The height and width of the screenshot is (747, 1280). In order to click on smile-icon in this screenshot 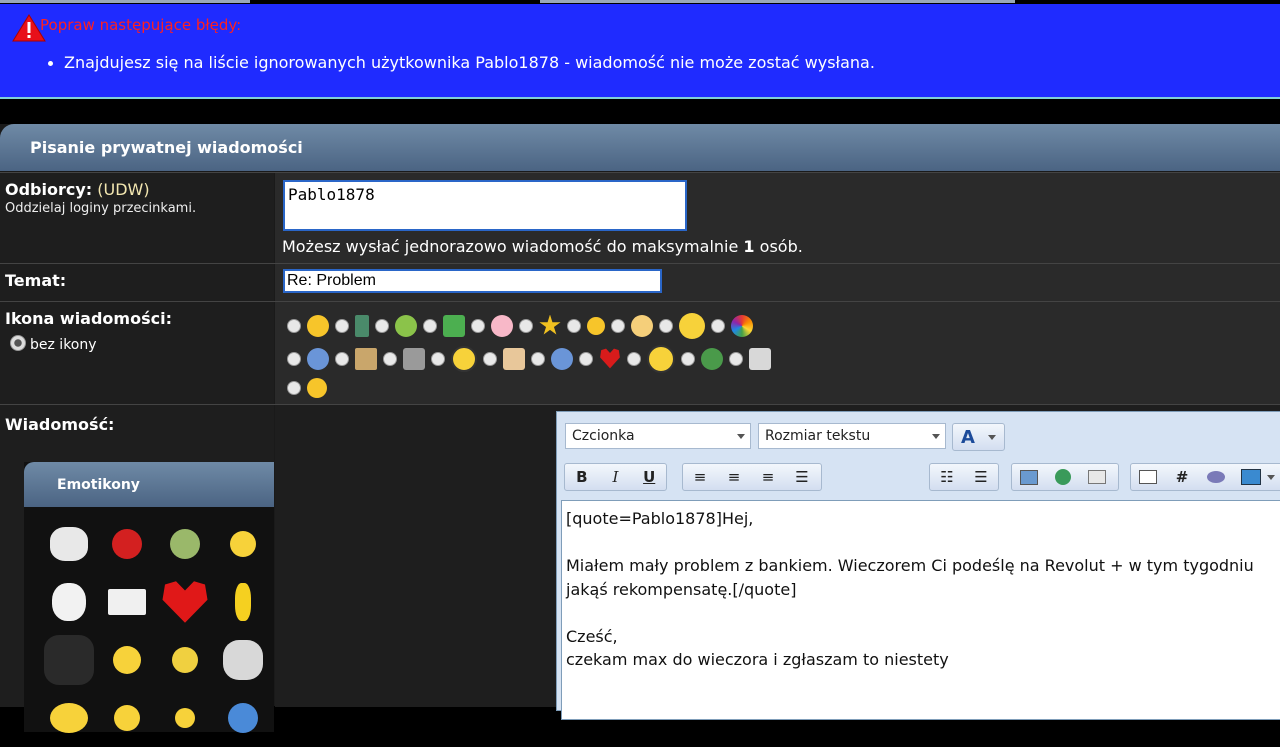, I will do `click(318, 325)`.